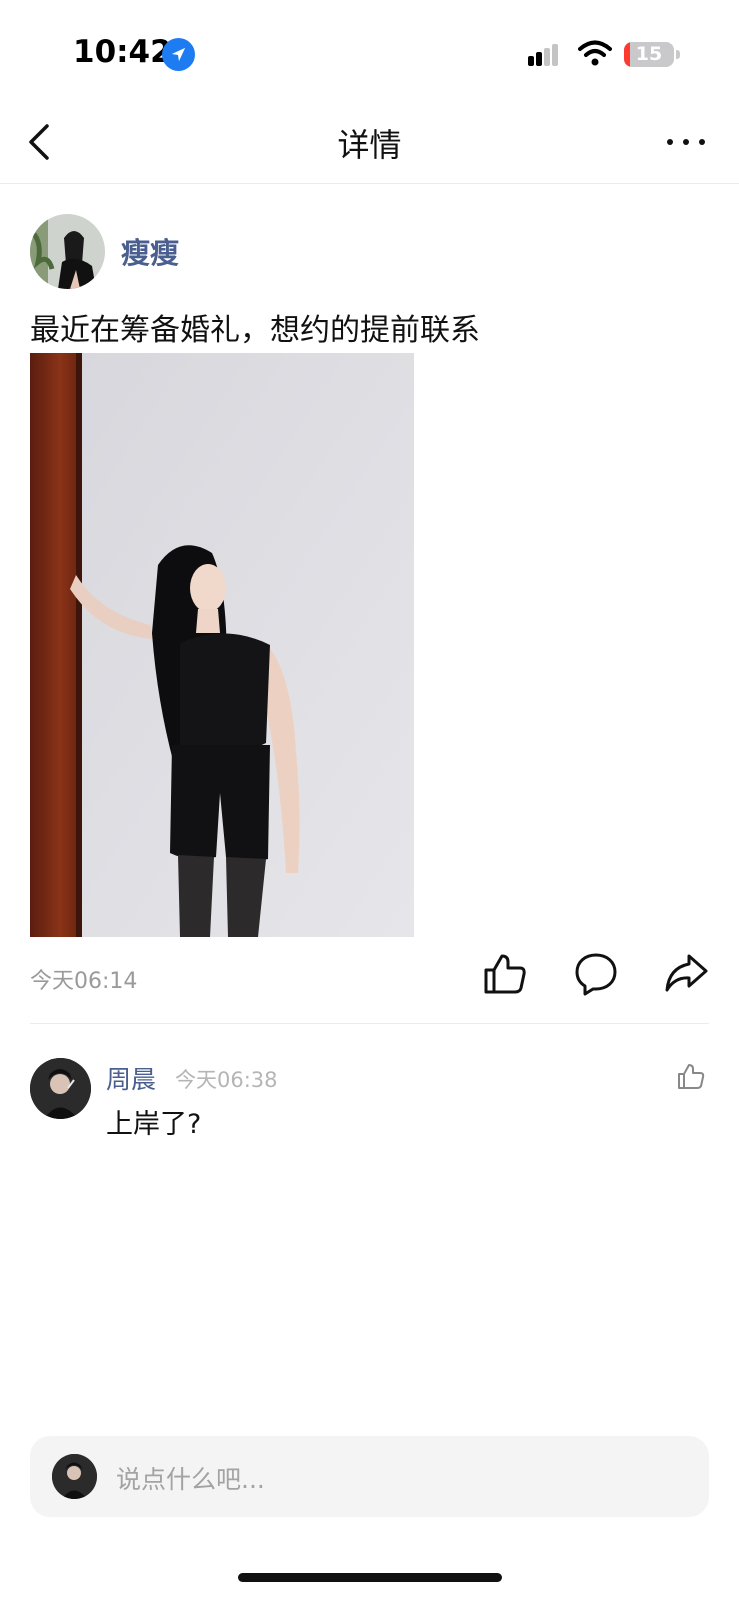  What do you see at coordinates (370, 1577) in the screenshot?
I see `home-indicator` at bounding box center [370, 1577].